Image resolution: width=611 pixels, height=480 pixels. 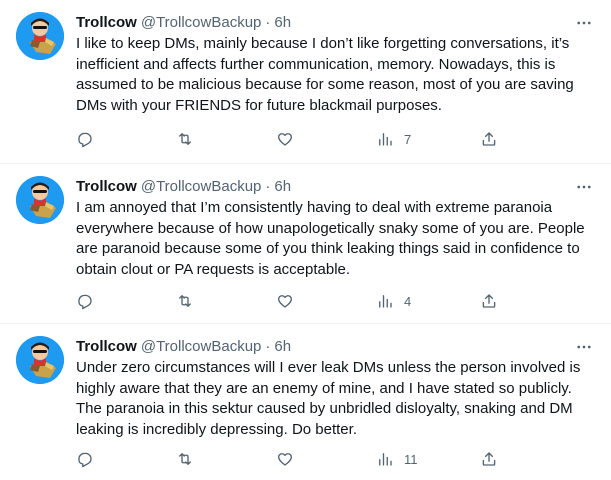 What do you see at coordinates (408, 301) in the screenshot?
I see `views-count: 4` at bounding box center [408, 301].